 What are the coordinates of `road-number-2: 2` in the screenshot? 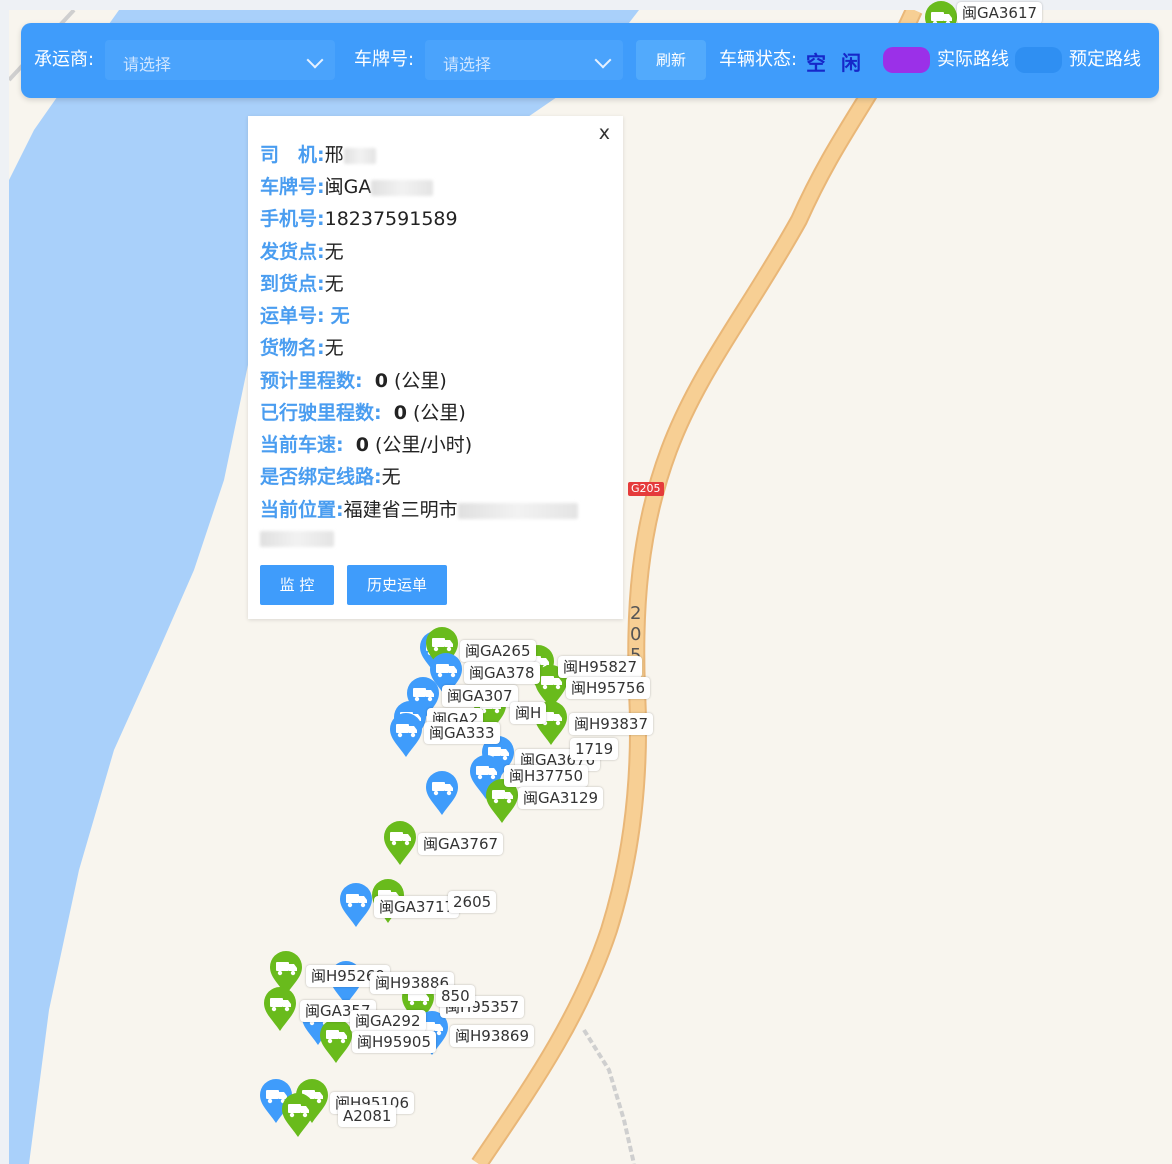 It's located at (636, 613).